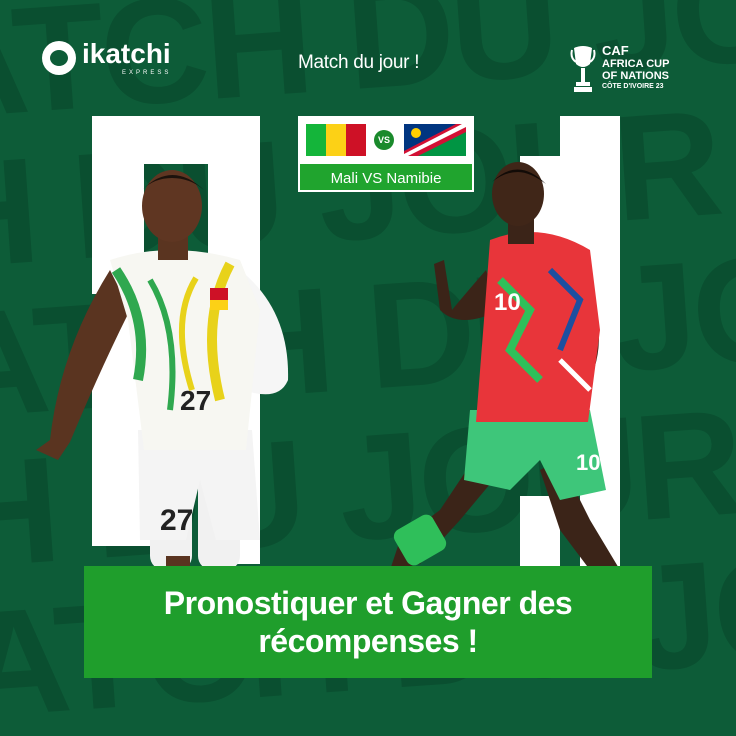 The height and width of the screenshot is (736, 736). Describe the element at coordinates (359, 62) in the screenshot. I see `header-title: Match du jour !` at that location.